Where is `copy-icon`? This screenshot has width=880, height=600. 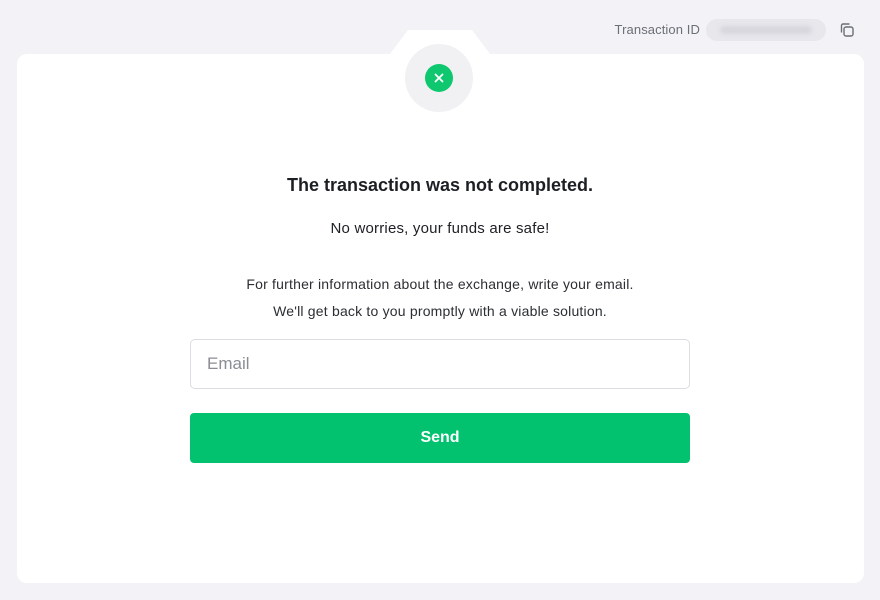 copy-icon is located at coordinates (847, 30).